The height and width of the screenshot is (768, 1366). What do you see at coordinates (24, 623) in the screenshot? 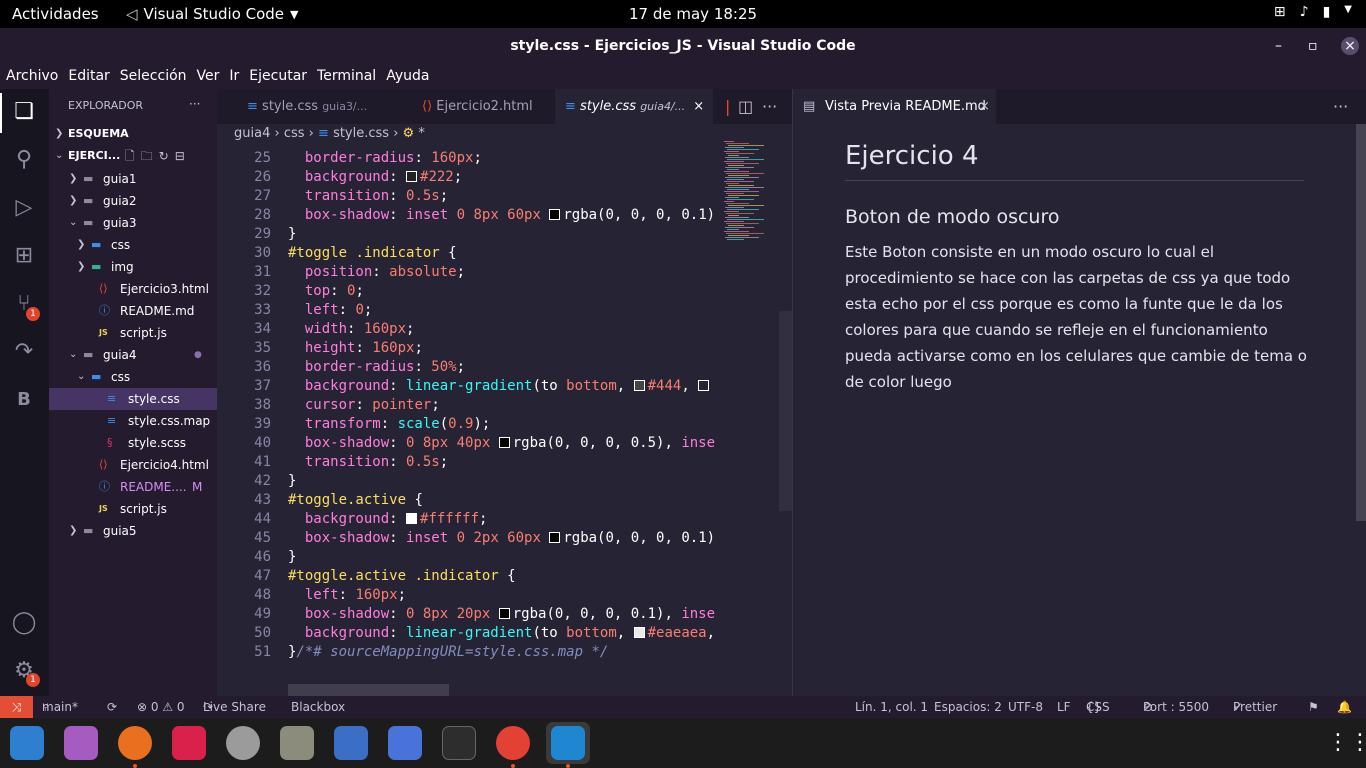
I see `accounts-icon: ◯` at bounding box center [24, 623].